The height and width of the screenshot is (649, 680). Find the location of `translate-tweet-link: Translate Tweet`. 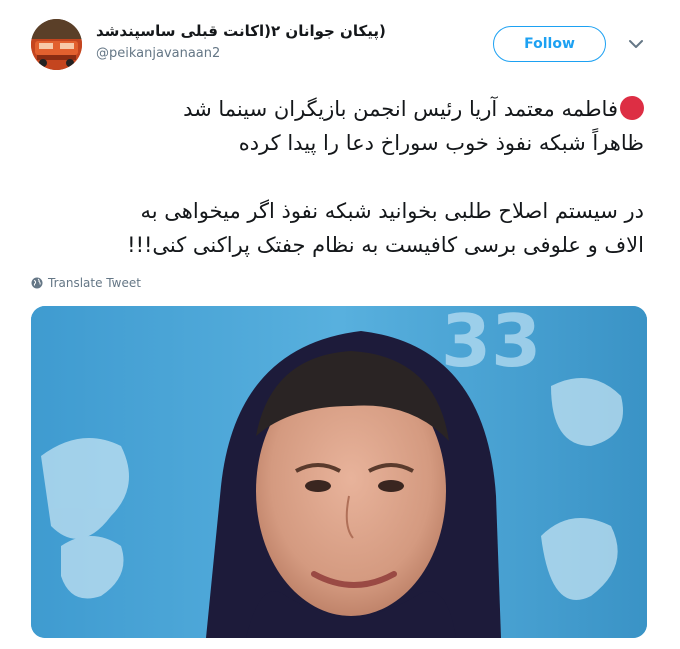

translate-tweet-link: Translate Tweet is located at coordinates (86, 283).